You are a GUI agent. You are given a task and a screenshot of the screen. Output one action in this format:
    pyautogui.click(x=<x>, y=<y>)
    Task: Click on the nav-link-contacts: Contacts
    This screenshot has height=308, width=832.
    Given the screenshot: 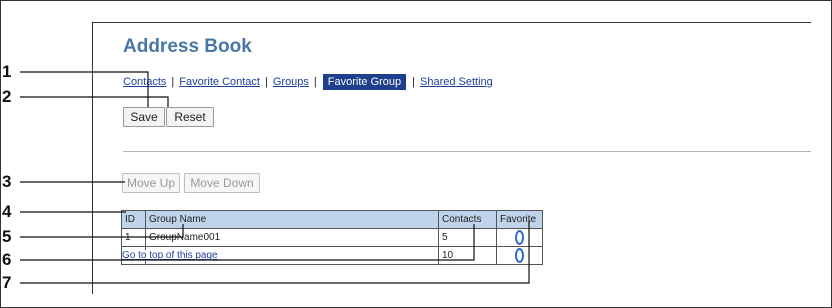 What is the action you would take?
    pyautogui.click(x=144, y=82)
    